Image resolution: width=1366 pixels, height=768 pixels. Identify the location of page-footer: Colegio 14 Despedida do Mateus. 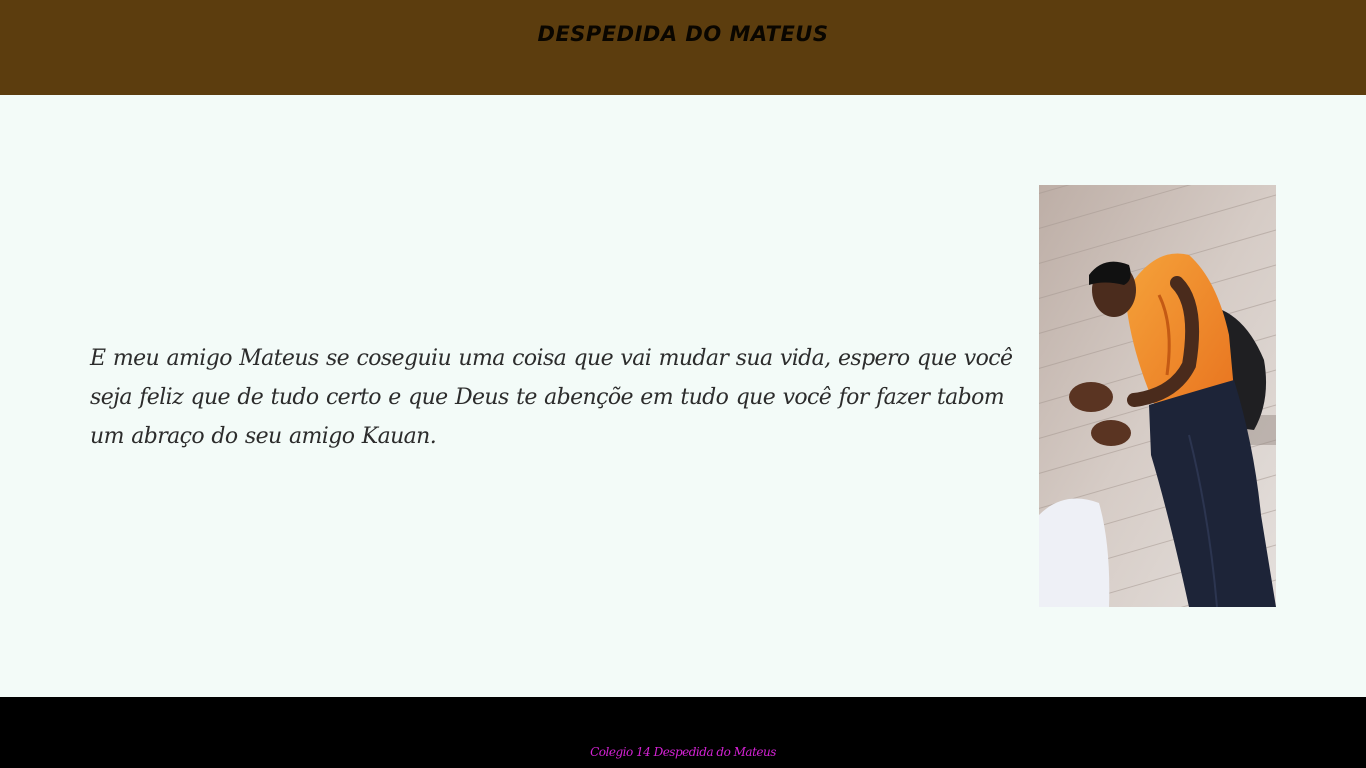
(683, 732).